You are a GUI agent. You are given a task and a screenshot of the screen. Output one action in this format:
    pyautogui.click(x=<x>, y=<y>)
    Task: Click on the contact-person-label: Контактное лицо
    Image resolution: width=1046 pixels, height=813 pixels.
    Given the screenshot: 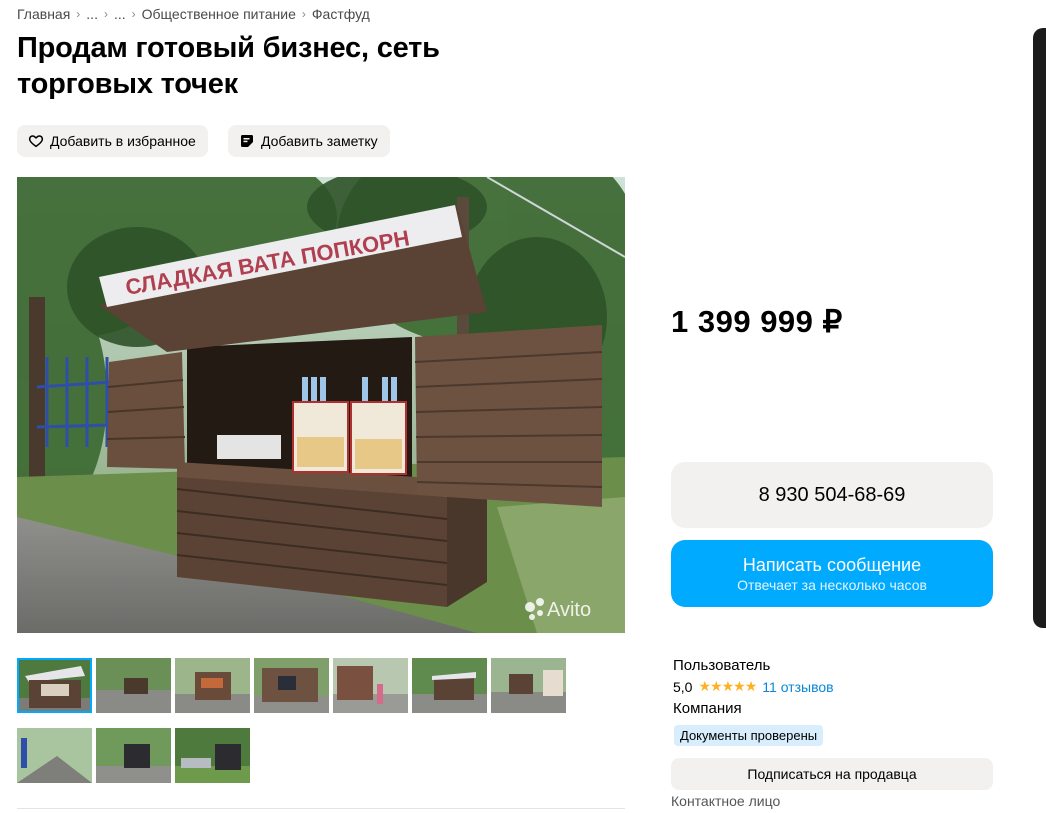 What is the action you would take?
    pyautogui.click(x=726, y=801)
    